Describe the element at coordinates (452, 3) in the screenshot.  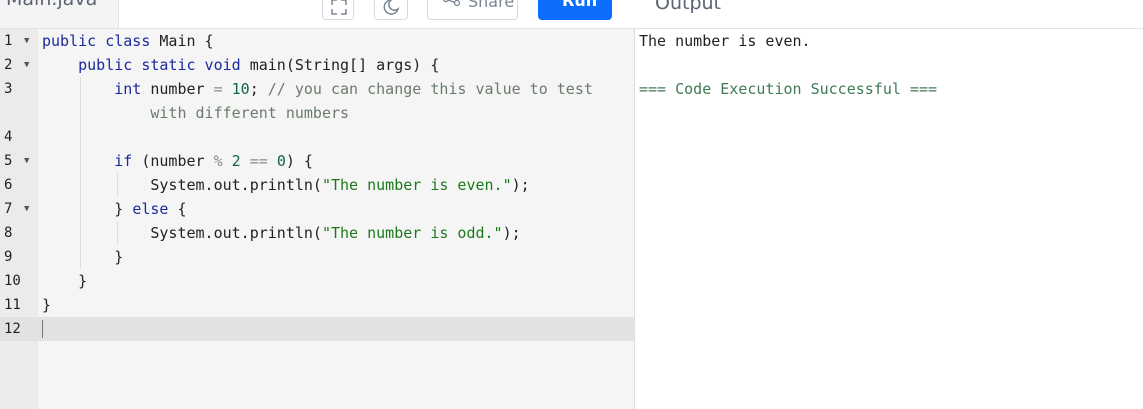
I see `share-icon` at that location.